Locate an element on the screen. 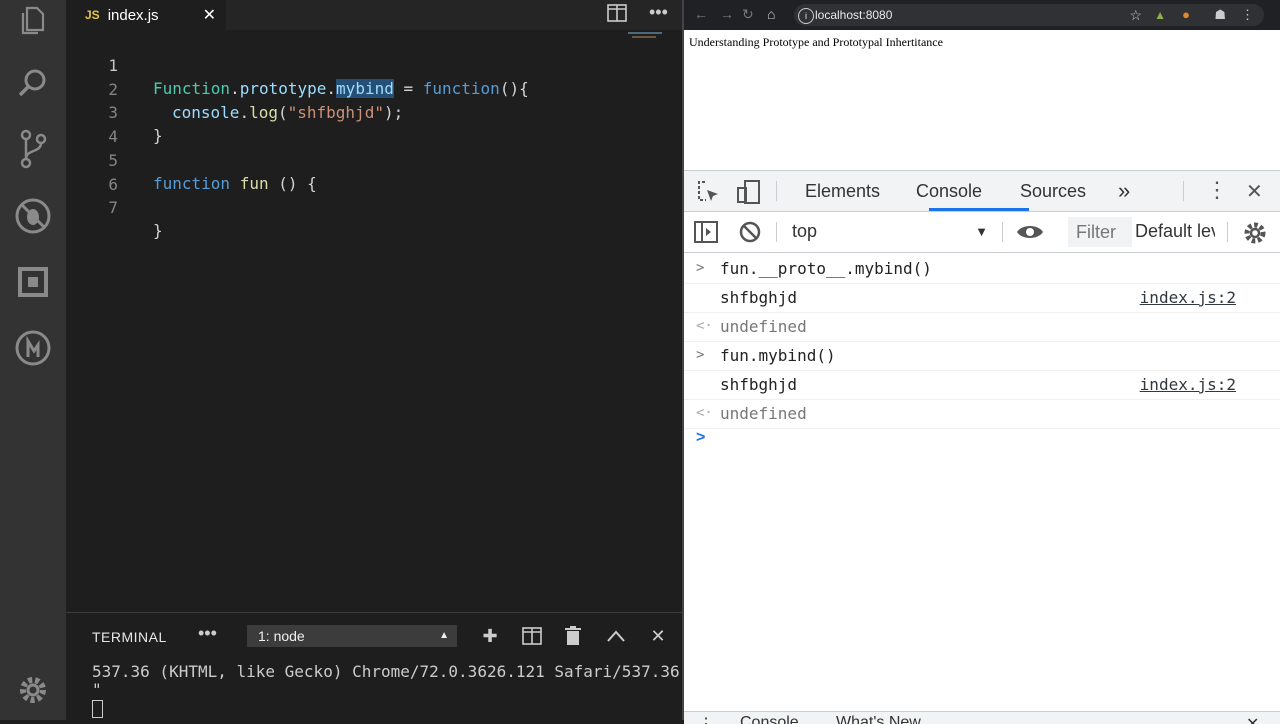  device-toolbar-icon is located at coordinates (749, 194).